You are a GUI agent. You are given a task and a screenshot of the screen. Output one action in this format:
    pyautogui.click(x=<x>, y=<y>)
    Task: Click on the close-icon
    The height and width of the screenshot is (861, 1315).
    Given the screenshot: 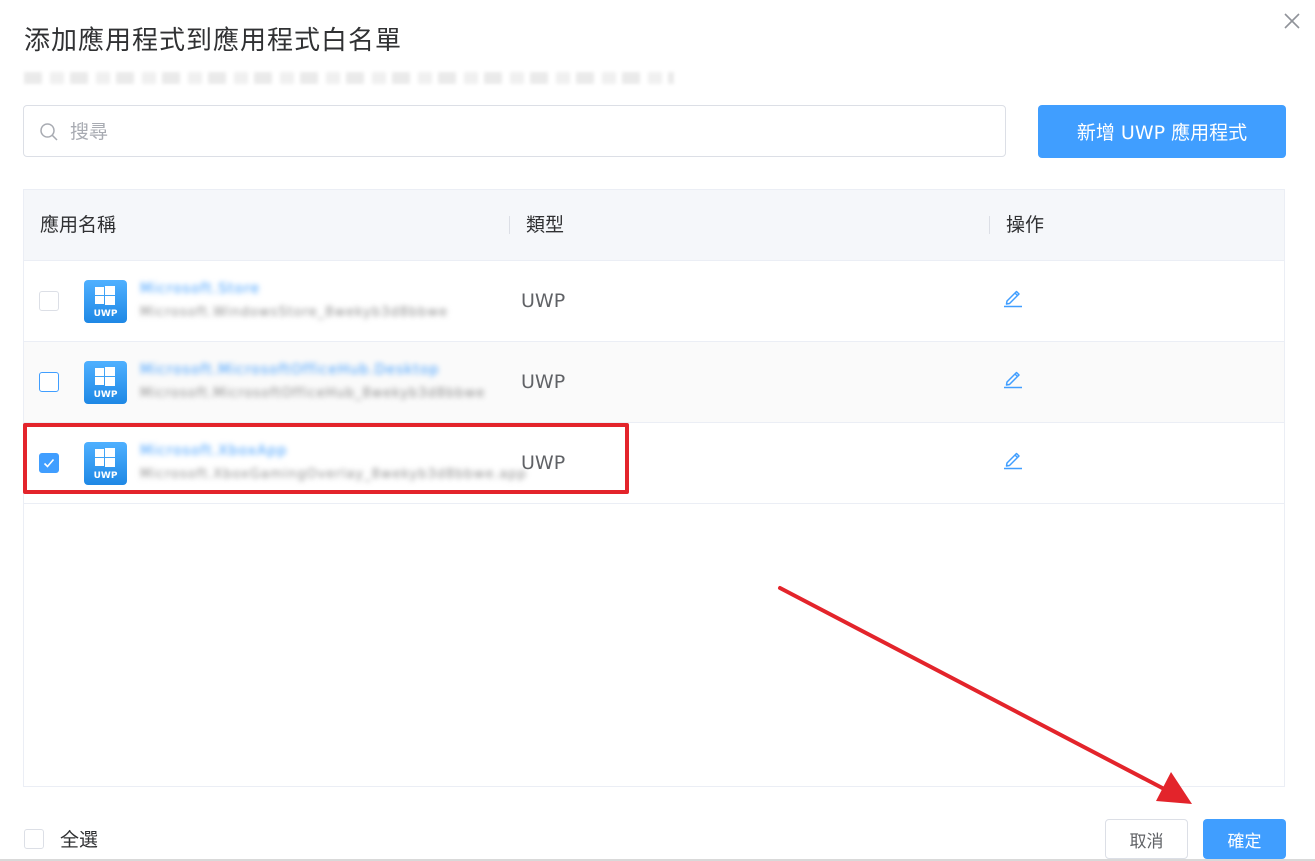 What is the action you would take?
    pyautogui.click(x=1292, y=21)
    